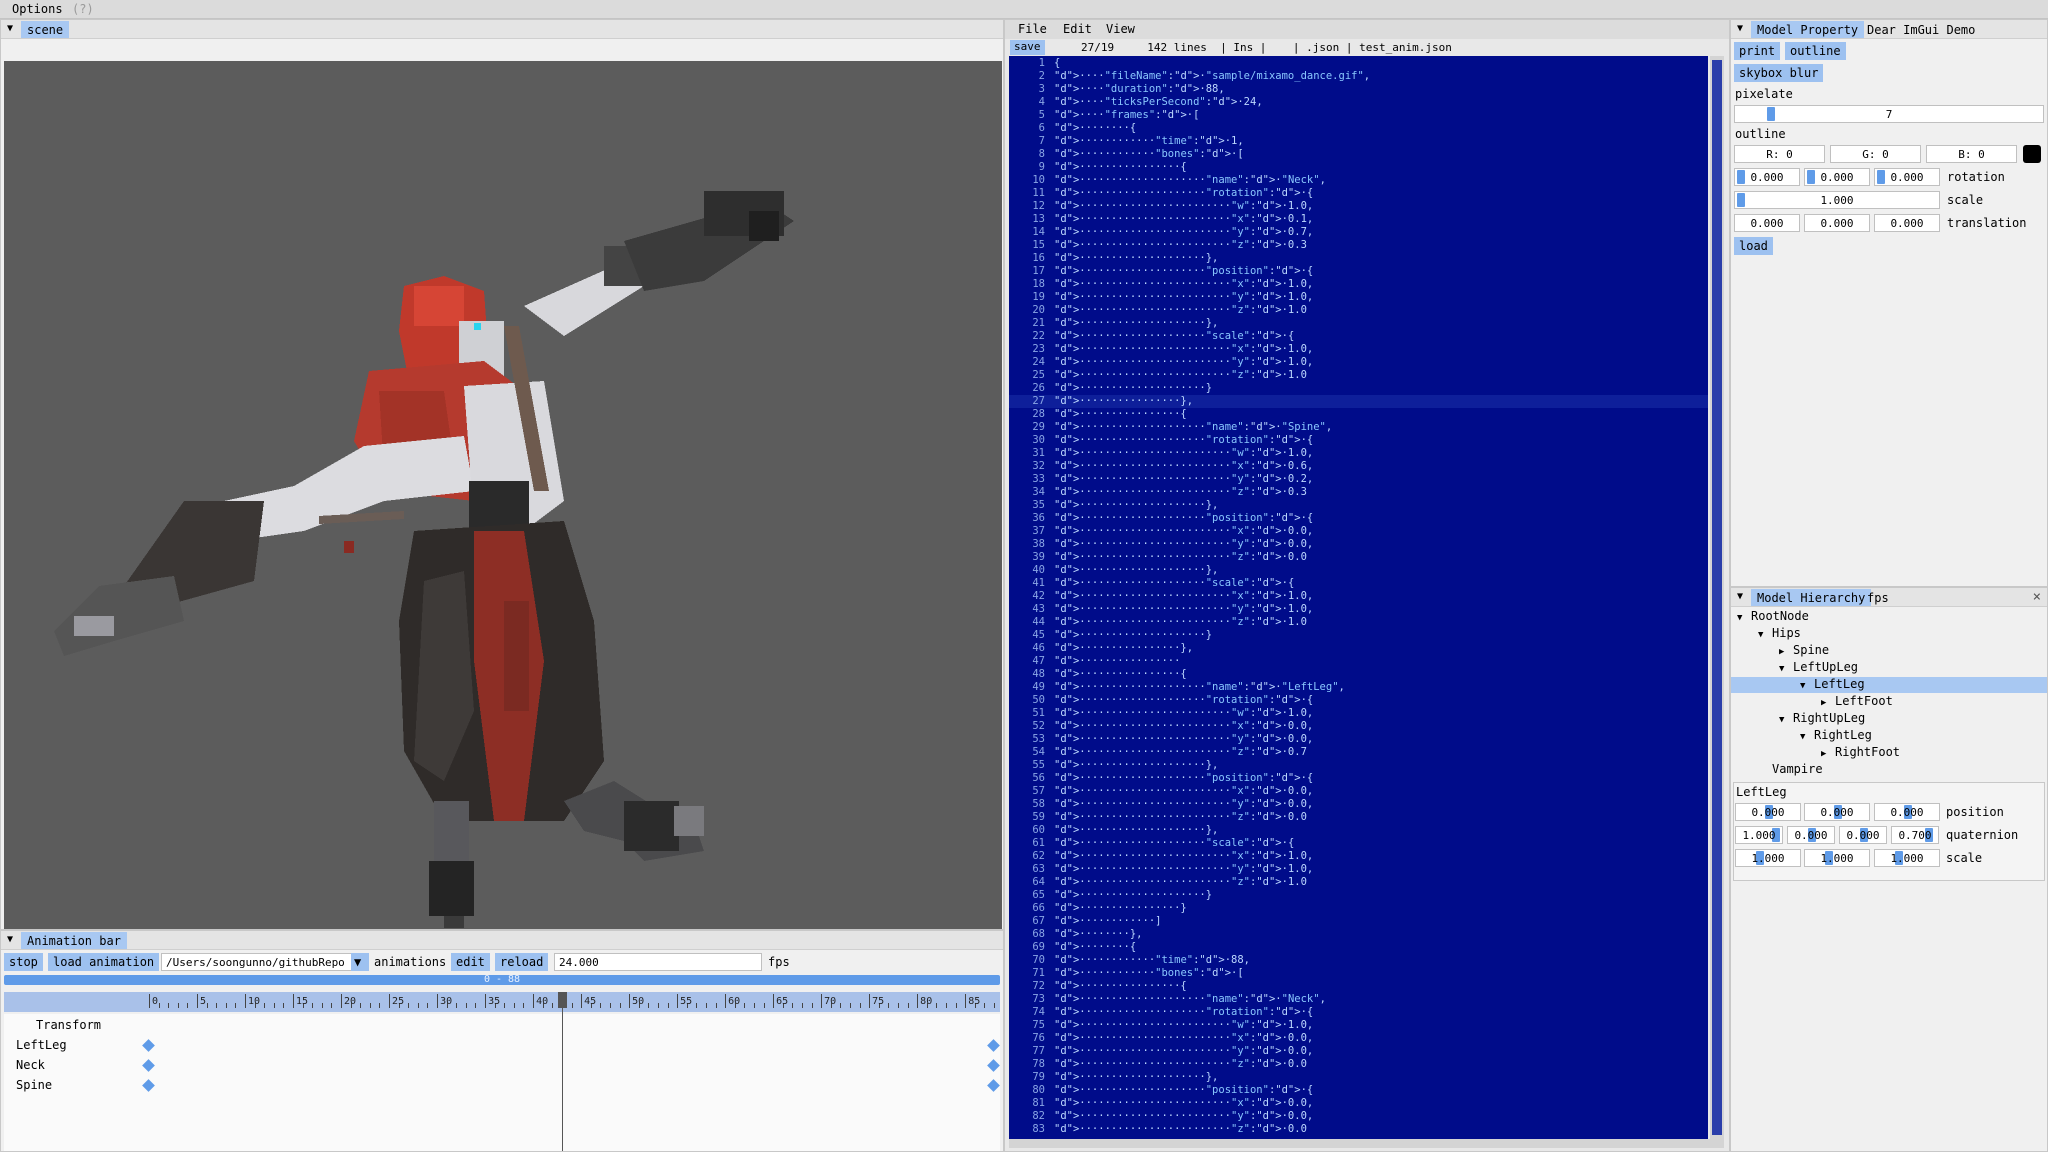  I want to click on tab-dear-imgui-demo: Dear ImGui Demo, so click(1921, 29).